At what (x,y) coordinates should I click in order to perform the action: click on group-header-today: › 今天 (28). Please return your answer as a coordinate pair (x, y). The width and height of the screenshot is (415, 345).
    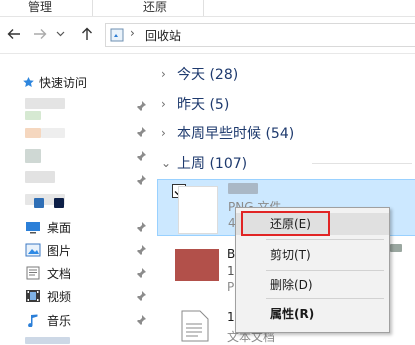
    Looking at the image, I should click on (199, 74).